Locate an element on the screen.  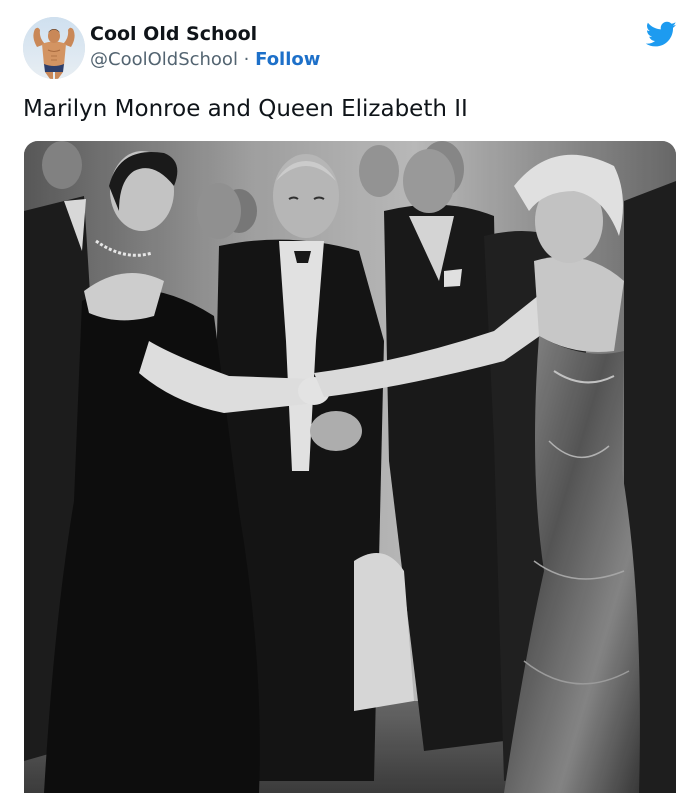
avatar-bodybuilder-icon is located at coordinates (54, 48).